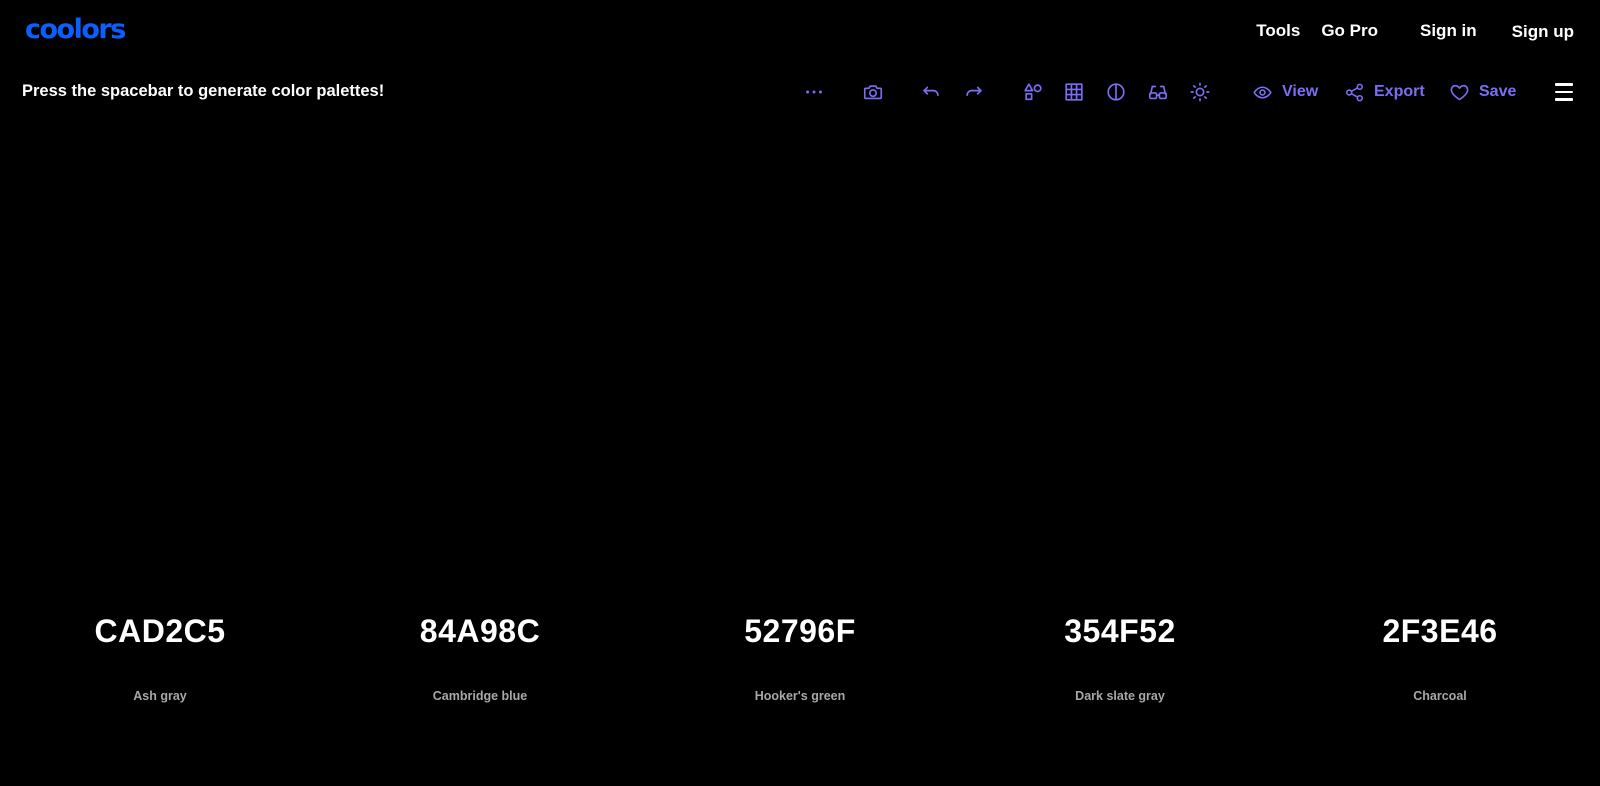 The width and height of the screenshot is (1600, 786). Describe the element at coordinates (1498, 91) in the screenshot. I see `save-button-label: Save` at that location.